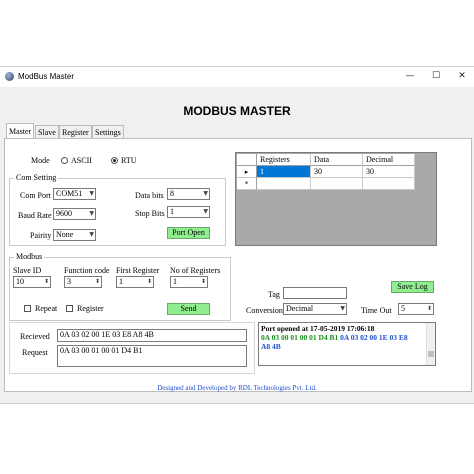  I want to click on ascii-radio-label: ASCII, so click(81, 160).